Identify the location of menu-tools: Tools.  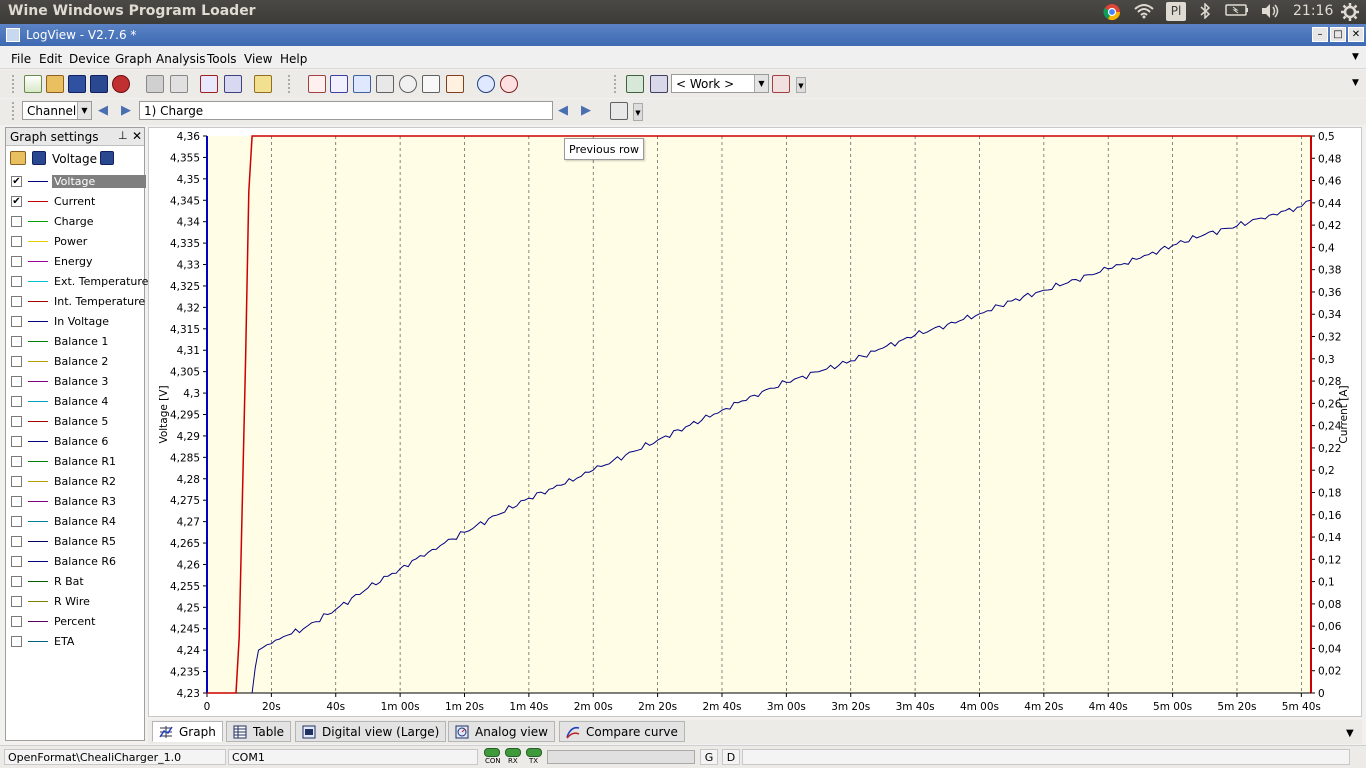
(222, 59).